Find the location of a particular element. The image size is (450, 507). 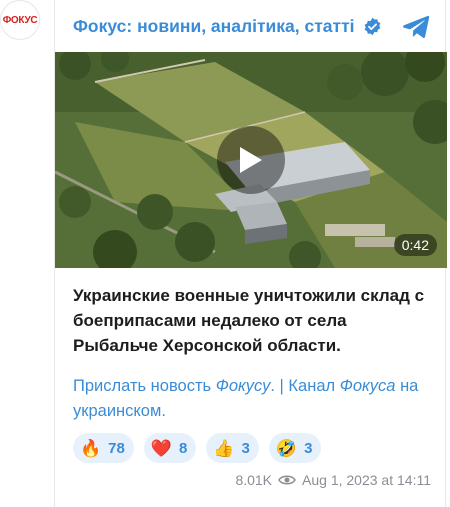

laughing-icon: 🤣 is located at coordinates (286, 448).